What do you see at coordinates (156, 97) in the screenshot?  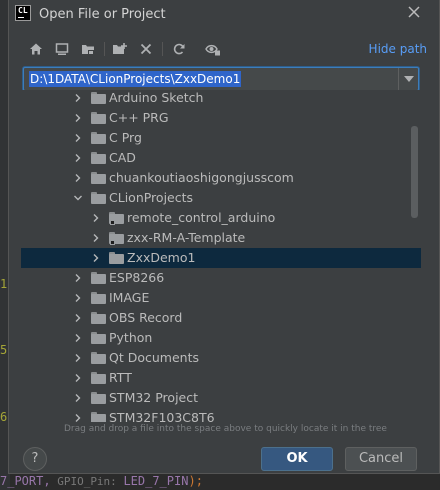 I see `tree-item-label: Arduino Sketch` at bounding box center [156, 97].